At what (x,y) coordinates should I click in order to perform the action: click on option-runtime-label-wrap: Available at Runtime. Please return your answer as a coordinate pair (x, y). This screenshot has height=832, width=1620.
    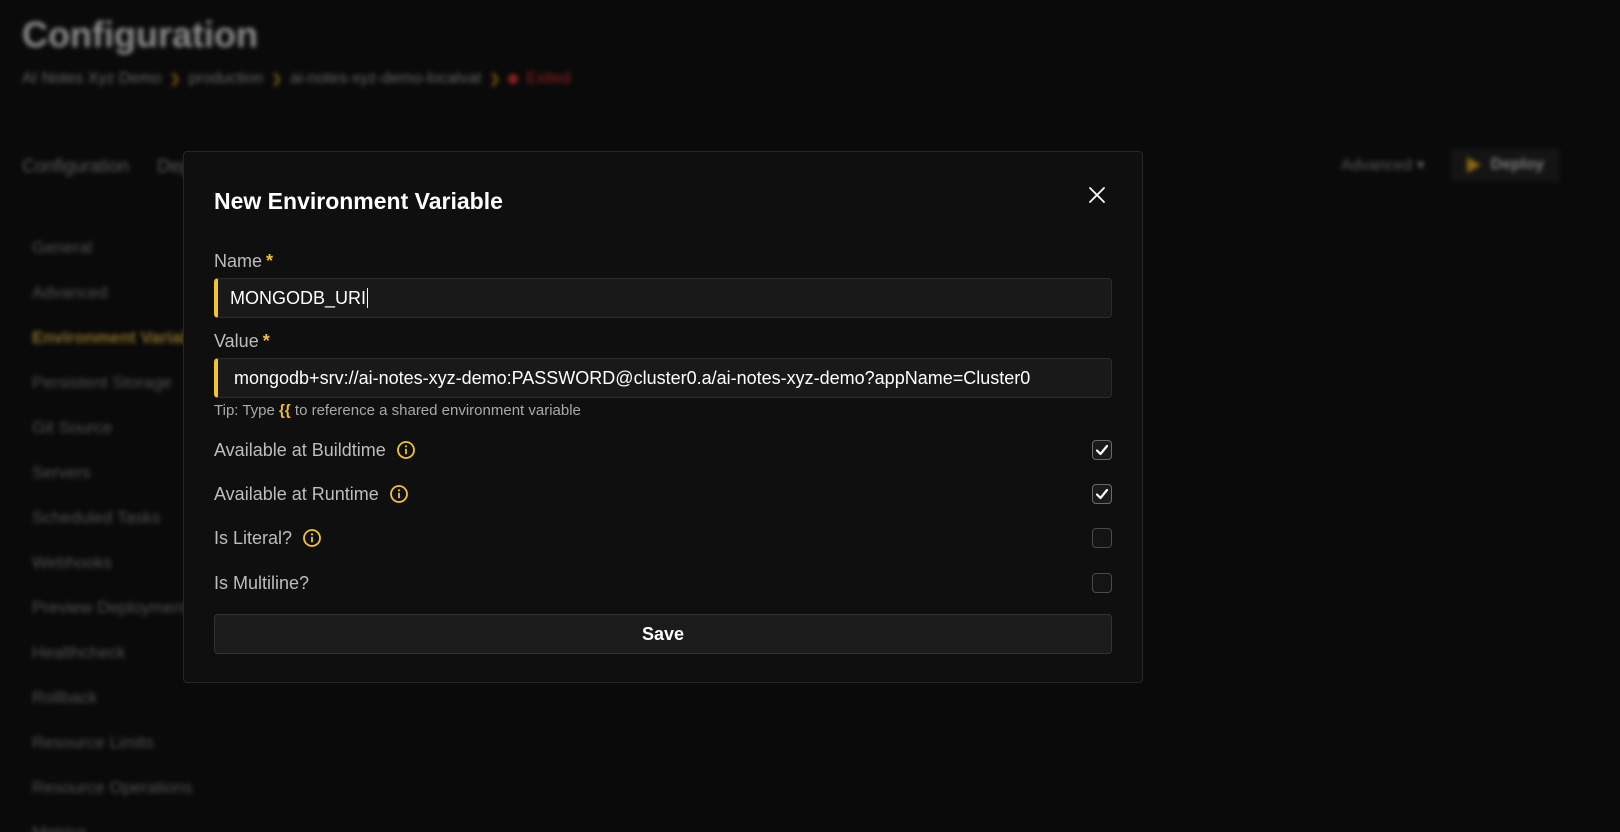
    Looking at the image, I should click on (311, 494).